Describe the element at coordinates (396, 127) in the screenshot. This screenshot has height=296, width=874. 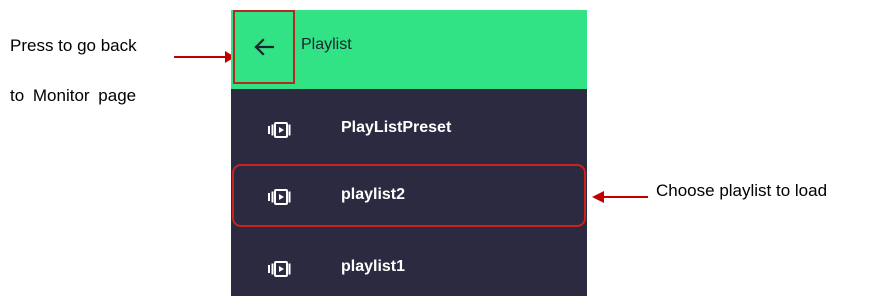
I see `playlist-item-label: PlayListPreset` at that location.